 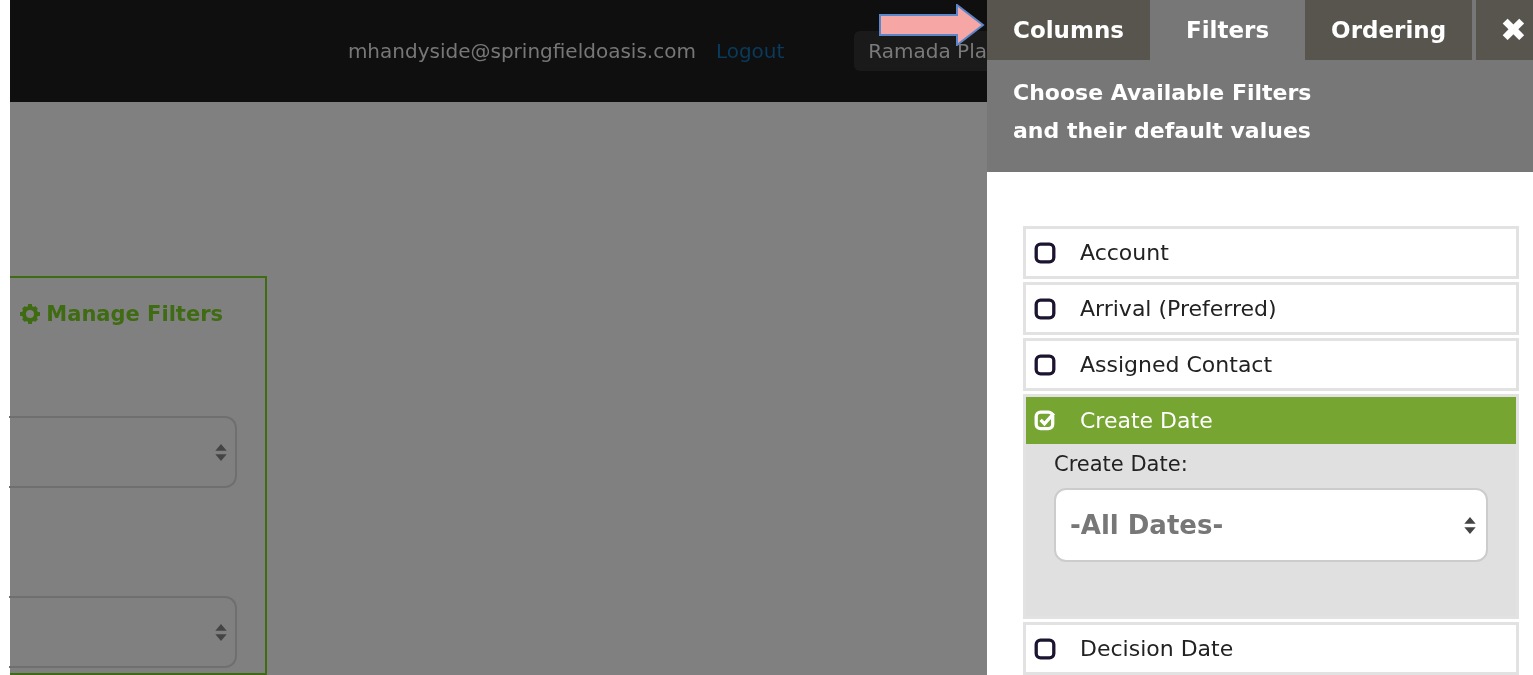 I want to click on header-text: Choose Available Filters, so click(x=1163, y=92).